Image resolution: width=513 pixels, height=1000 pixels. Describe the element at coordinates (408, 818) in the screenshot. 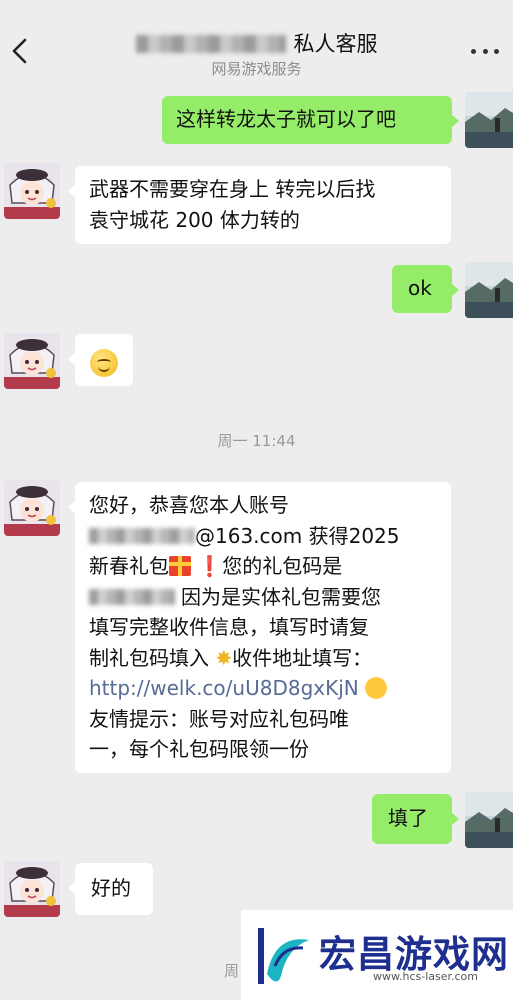

I see `message-text: 填了` at that location.